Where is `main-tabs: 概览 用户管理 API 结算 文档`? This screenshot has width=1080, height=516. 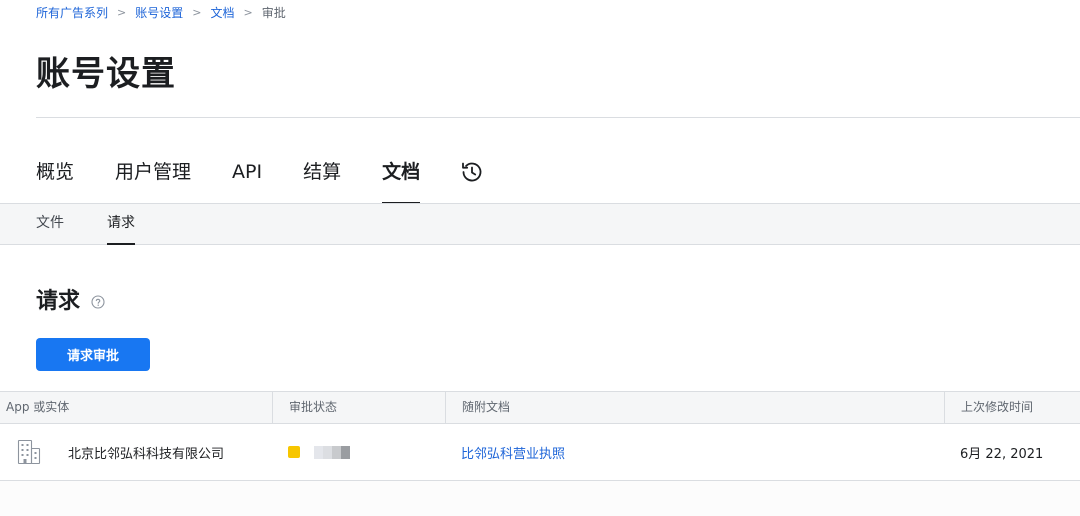
main-tabs: 概览 用户管理 API 结算 文档 is located at coordinates (260, 177).